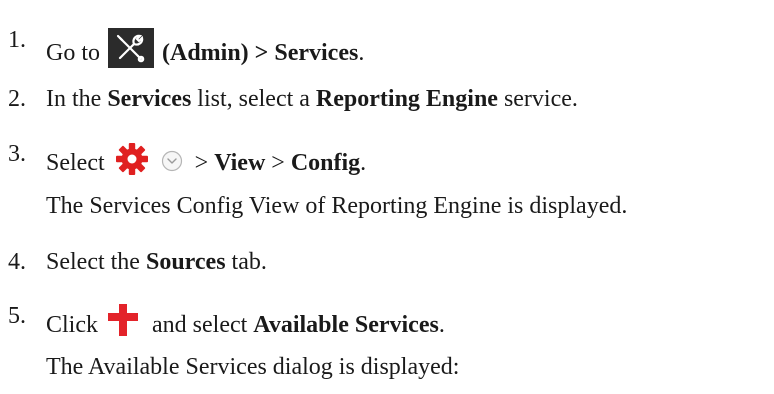 Image resolution: width=774 pixels, height=394 pixels. What do you see at coordinates (132, 159) in the screenshot?
I see `gear-icon` at bounding box center [132, 159].